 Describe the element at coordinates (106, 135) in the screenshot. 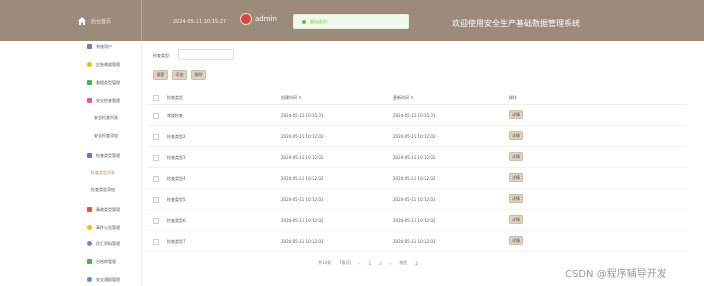

I see `sidebar-sub-safety-check-add: 安全检查添加` at that location.